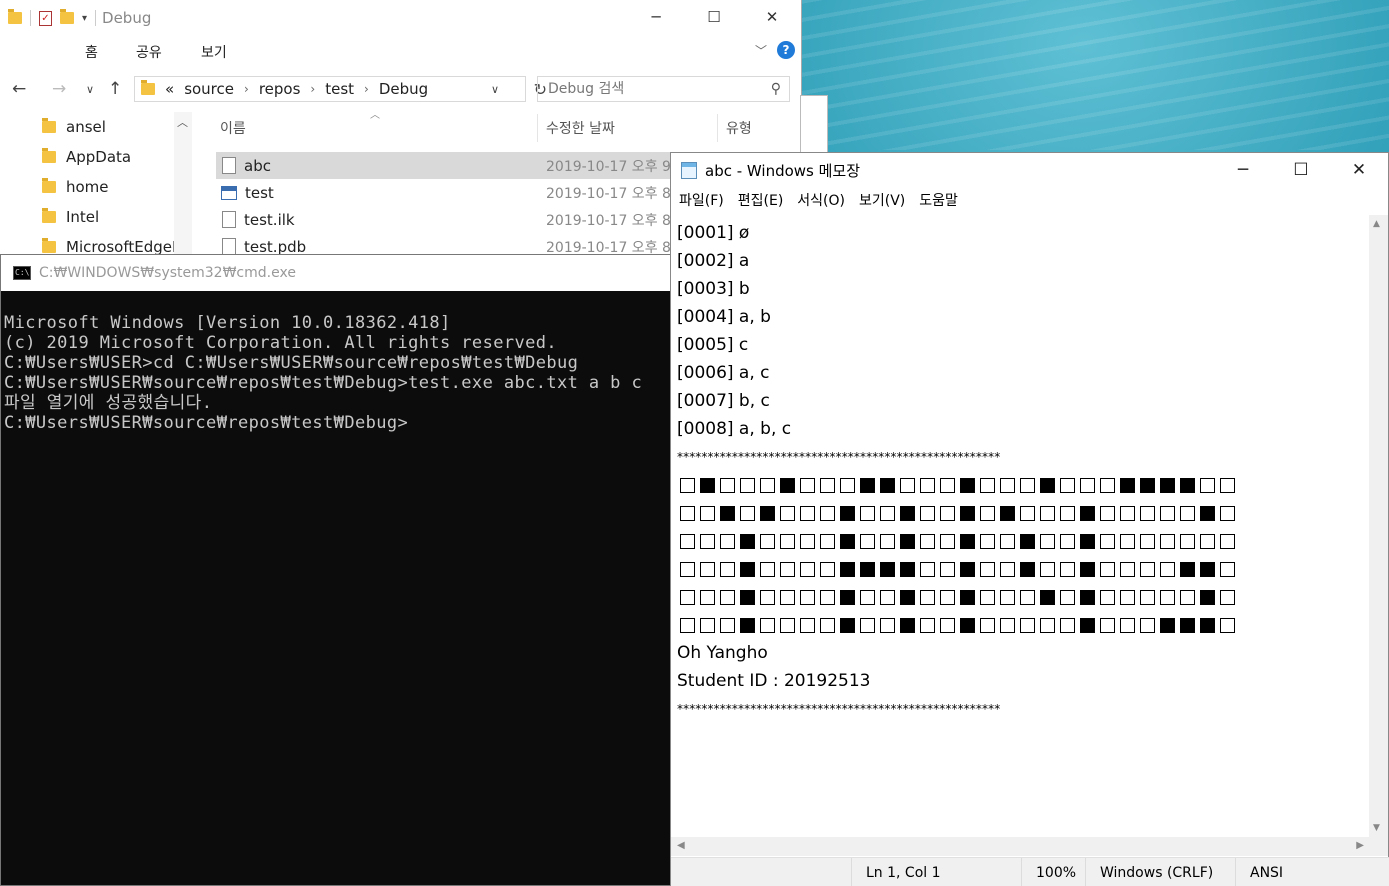 The height and width of the screenshot is (886, 1389). I want to click on help-icon: ?, so click(786, 50).